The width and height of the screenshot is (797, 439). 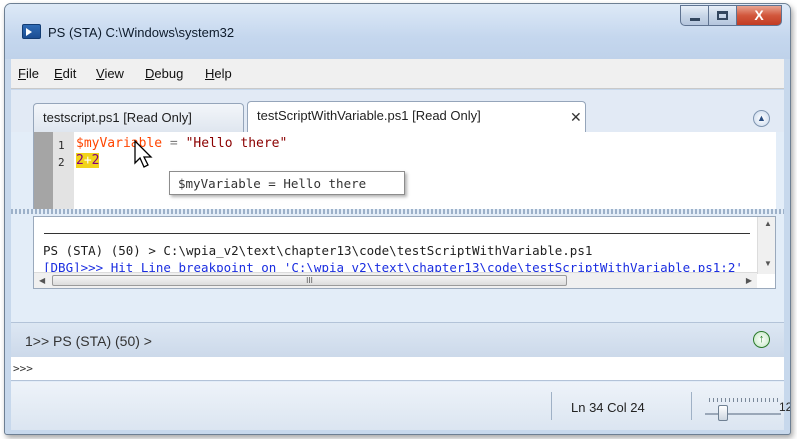 What do you see at coordinates (43, 170) in the screenshot?
I see `breakpoint-gutter` at bounding box center [43, 170].